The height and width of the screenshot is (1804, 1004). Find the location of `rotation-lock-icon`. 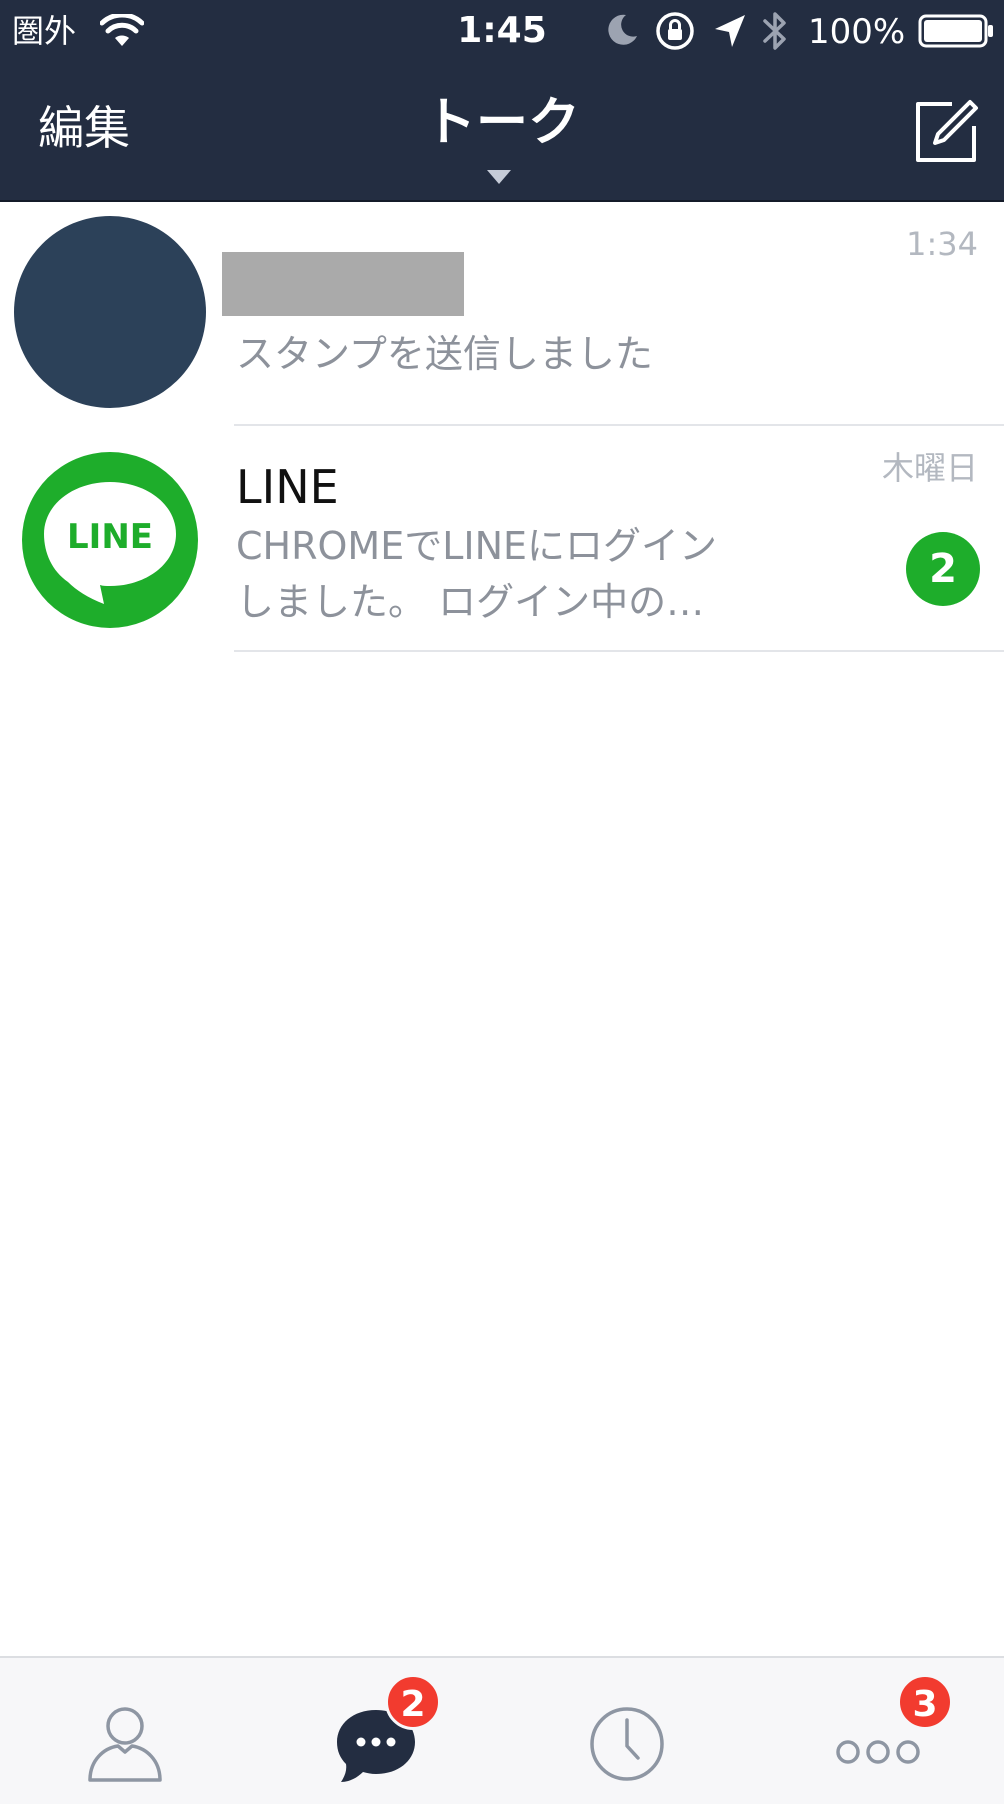

rotation-lock-icon is located at coordinates (675, 31).